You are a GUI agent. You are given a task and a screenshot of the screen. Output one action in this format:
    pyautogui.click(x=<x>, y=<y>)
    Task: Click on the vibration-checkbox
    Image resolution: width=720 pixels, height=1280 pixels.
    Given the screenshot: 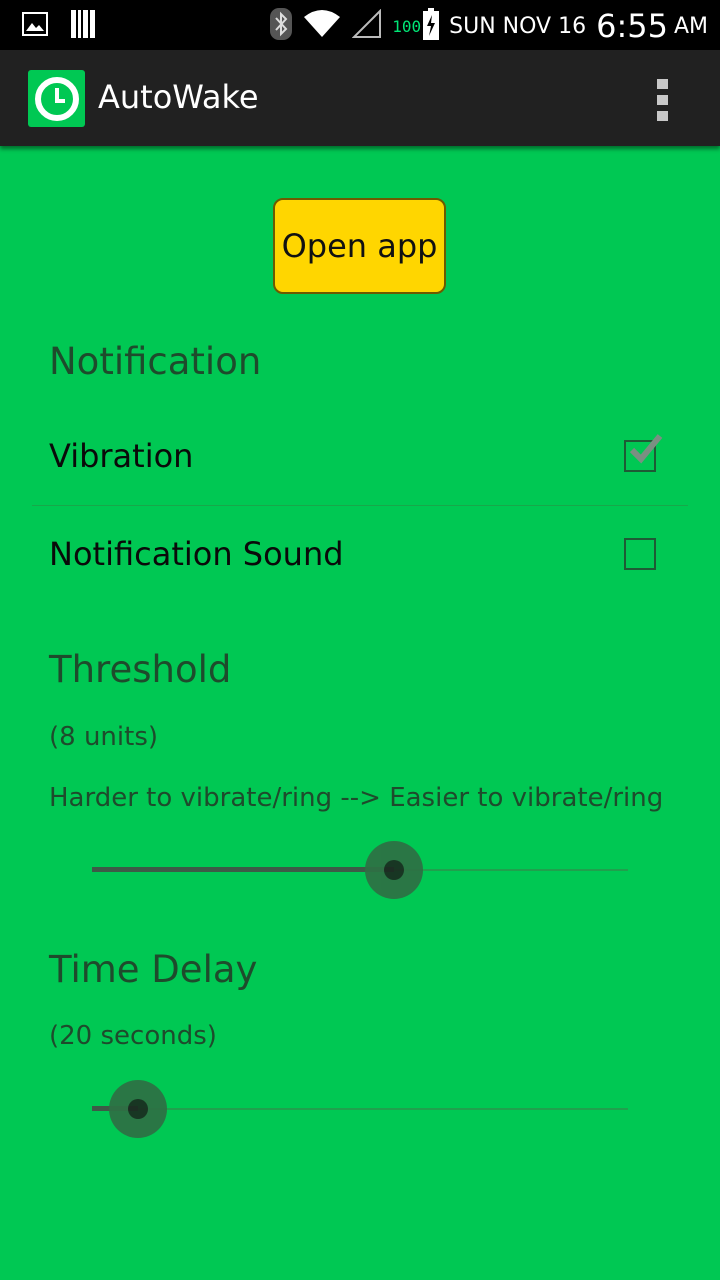 What is the action you would take?
    pyautogui.click(x=643, y=453)
    